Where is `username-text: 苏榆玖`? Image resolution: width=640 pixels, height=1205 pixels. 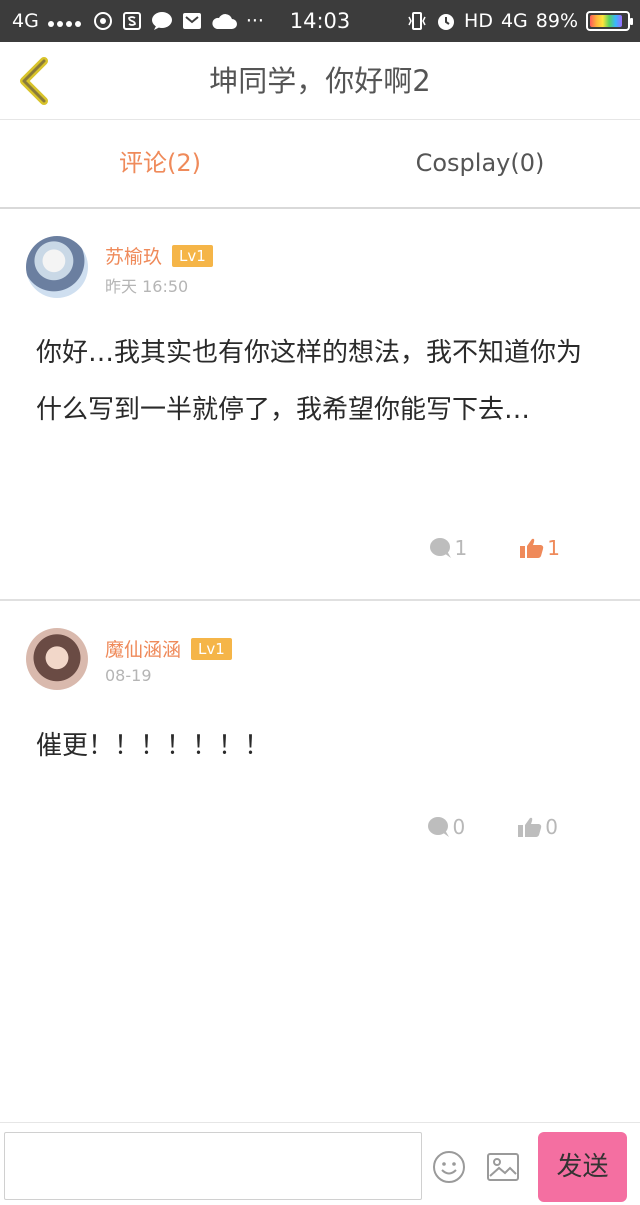
username-text: 苏榆玖 is located at coordinates (133, 257).